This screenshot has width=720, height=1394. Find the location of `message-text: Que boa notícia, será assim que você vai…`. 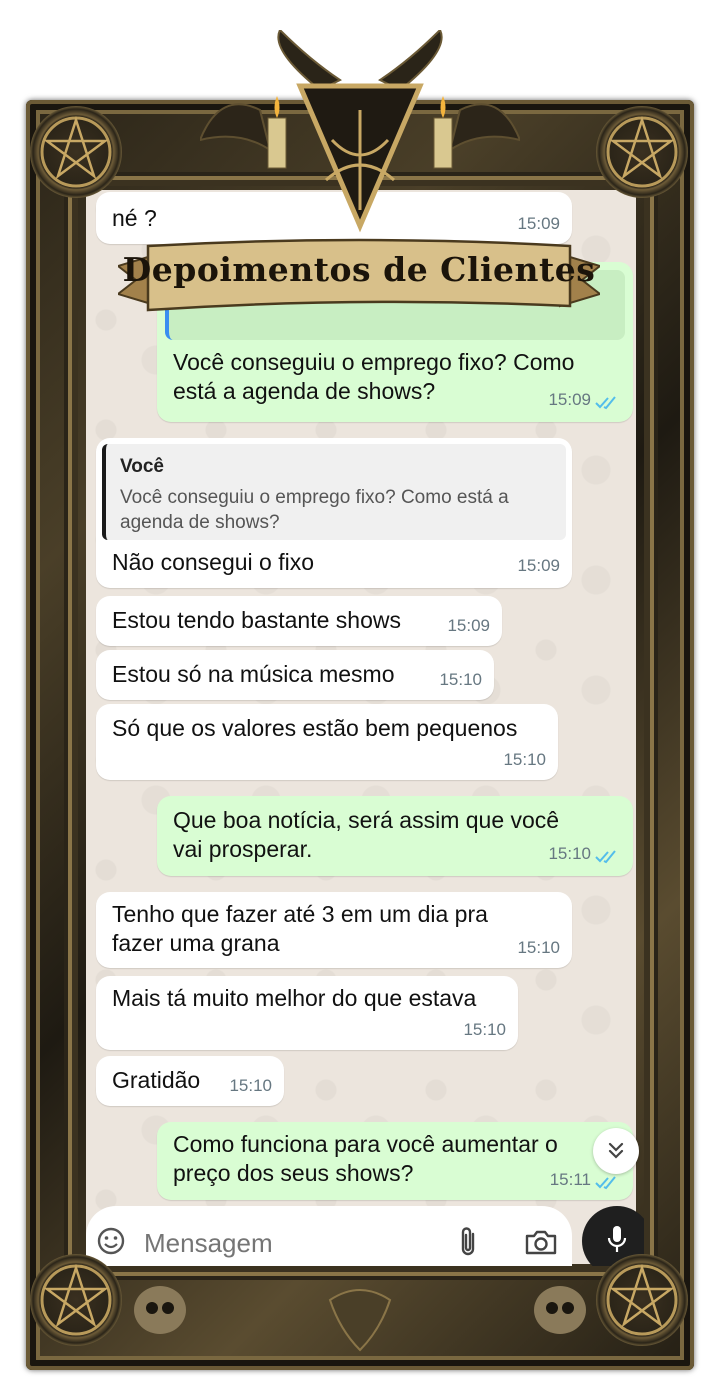

message-text: Que boa notícia, será assim que você vai… is located at coordinates (366, 834).